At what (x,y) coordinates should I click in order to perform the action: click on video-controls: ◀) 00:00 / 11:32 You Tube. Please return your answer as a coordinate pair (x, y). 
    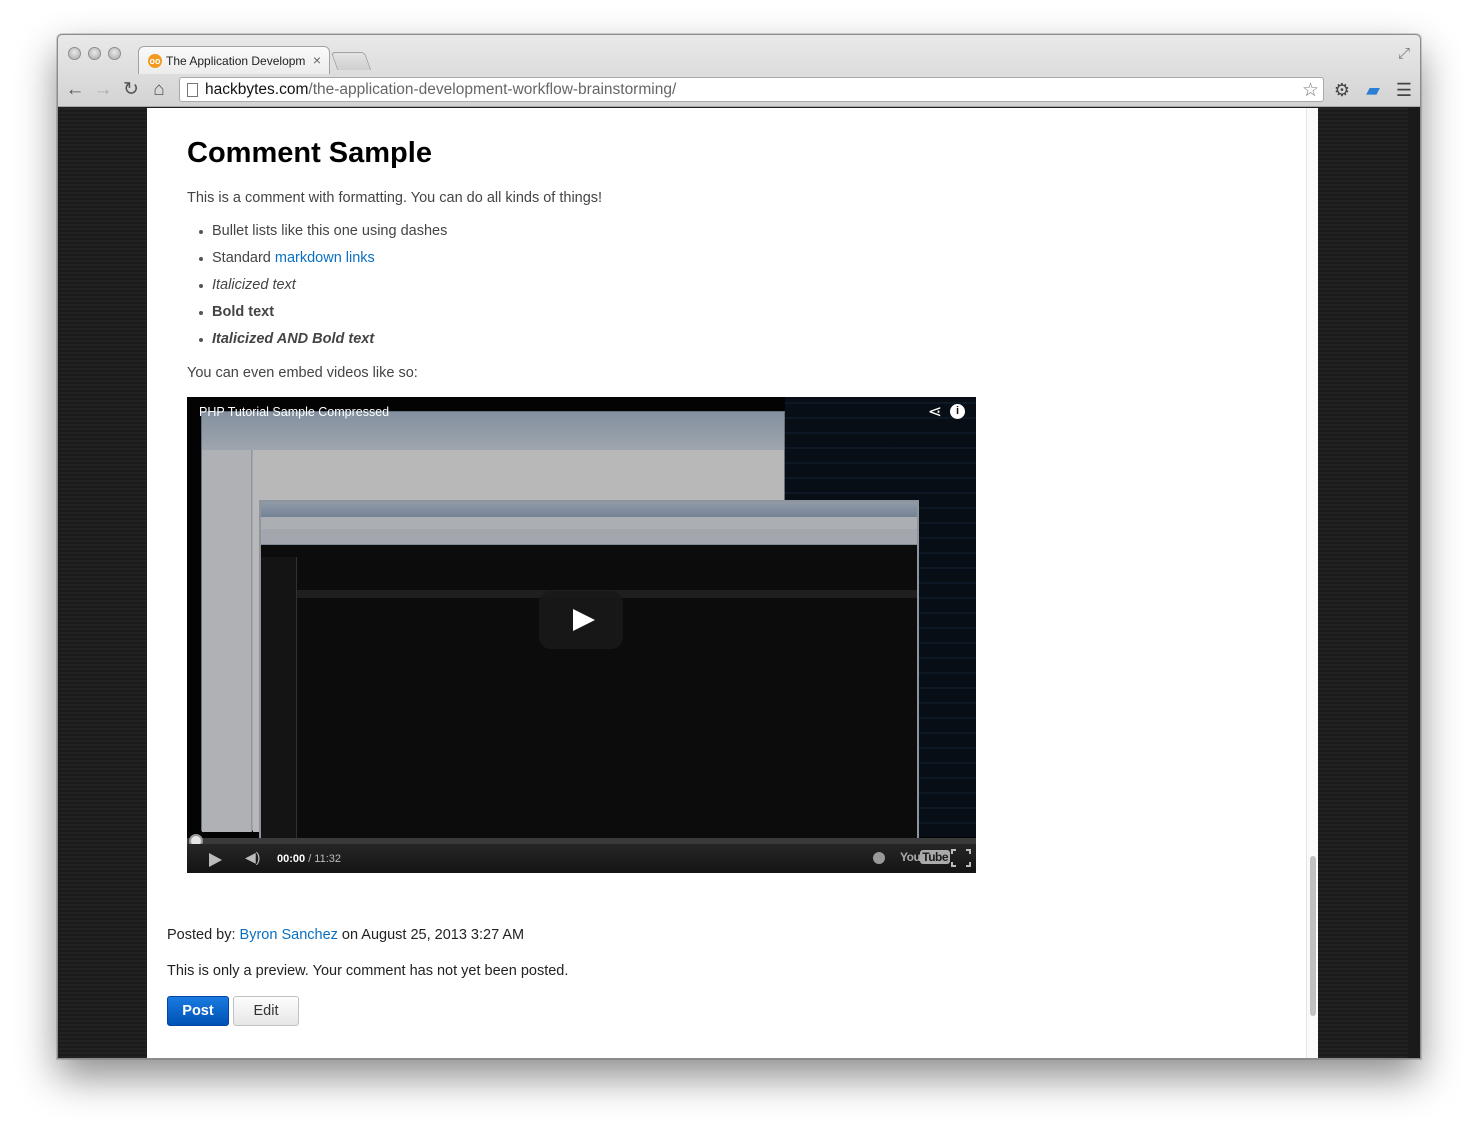
    Looking at the image, I should click on (581, 858).